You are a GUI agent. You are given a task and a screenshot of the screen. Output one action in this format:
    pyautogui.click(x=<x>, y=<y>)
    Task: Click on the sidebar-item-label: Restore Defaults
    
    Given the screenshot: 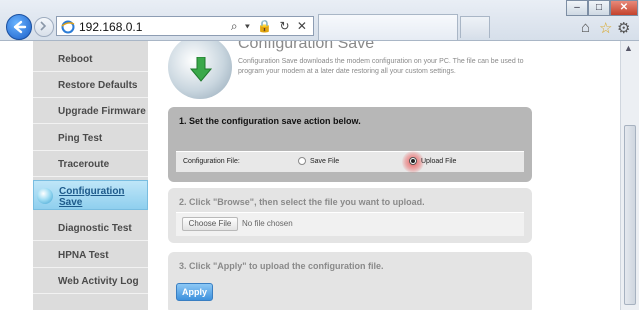 What is the action you would take?
    pyautogui.click(x=98, y=85)
    